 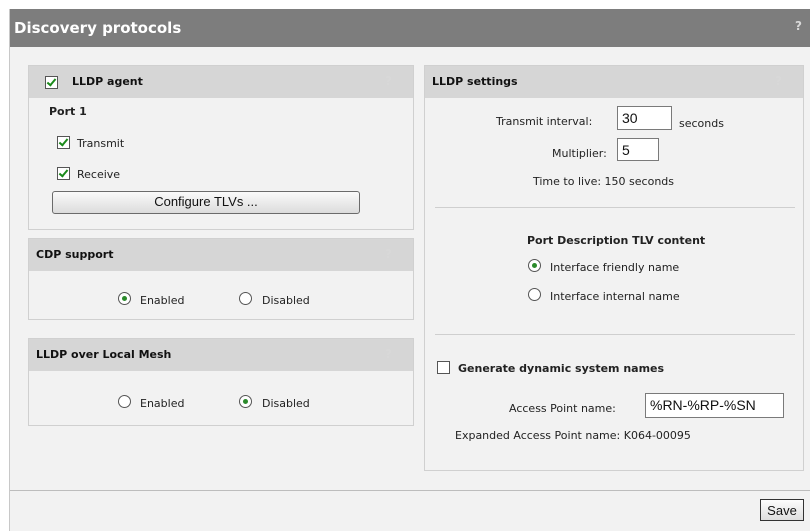 What do you see at coordinates (104, 354) in the screenshot?
I see `lldp-mesh-title: LLDP over Local Mesh` at bounding box center [104, 354].